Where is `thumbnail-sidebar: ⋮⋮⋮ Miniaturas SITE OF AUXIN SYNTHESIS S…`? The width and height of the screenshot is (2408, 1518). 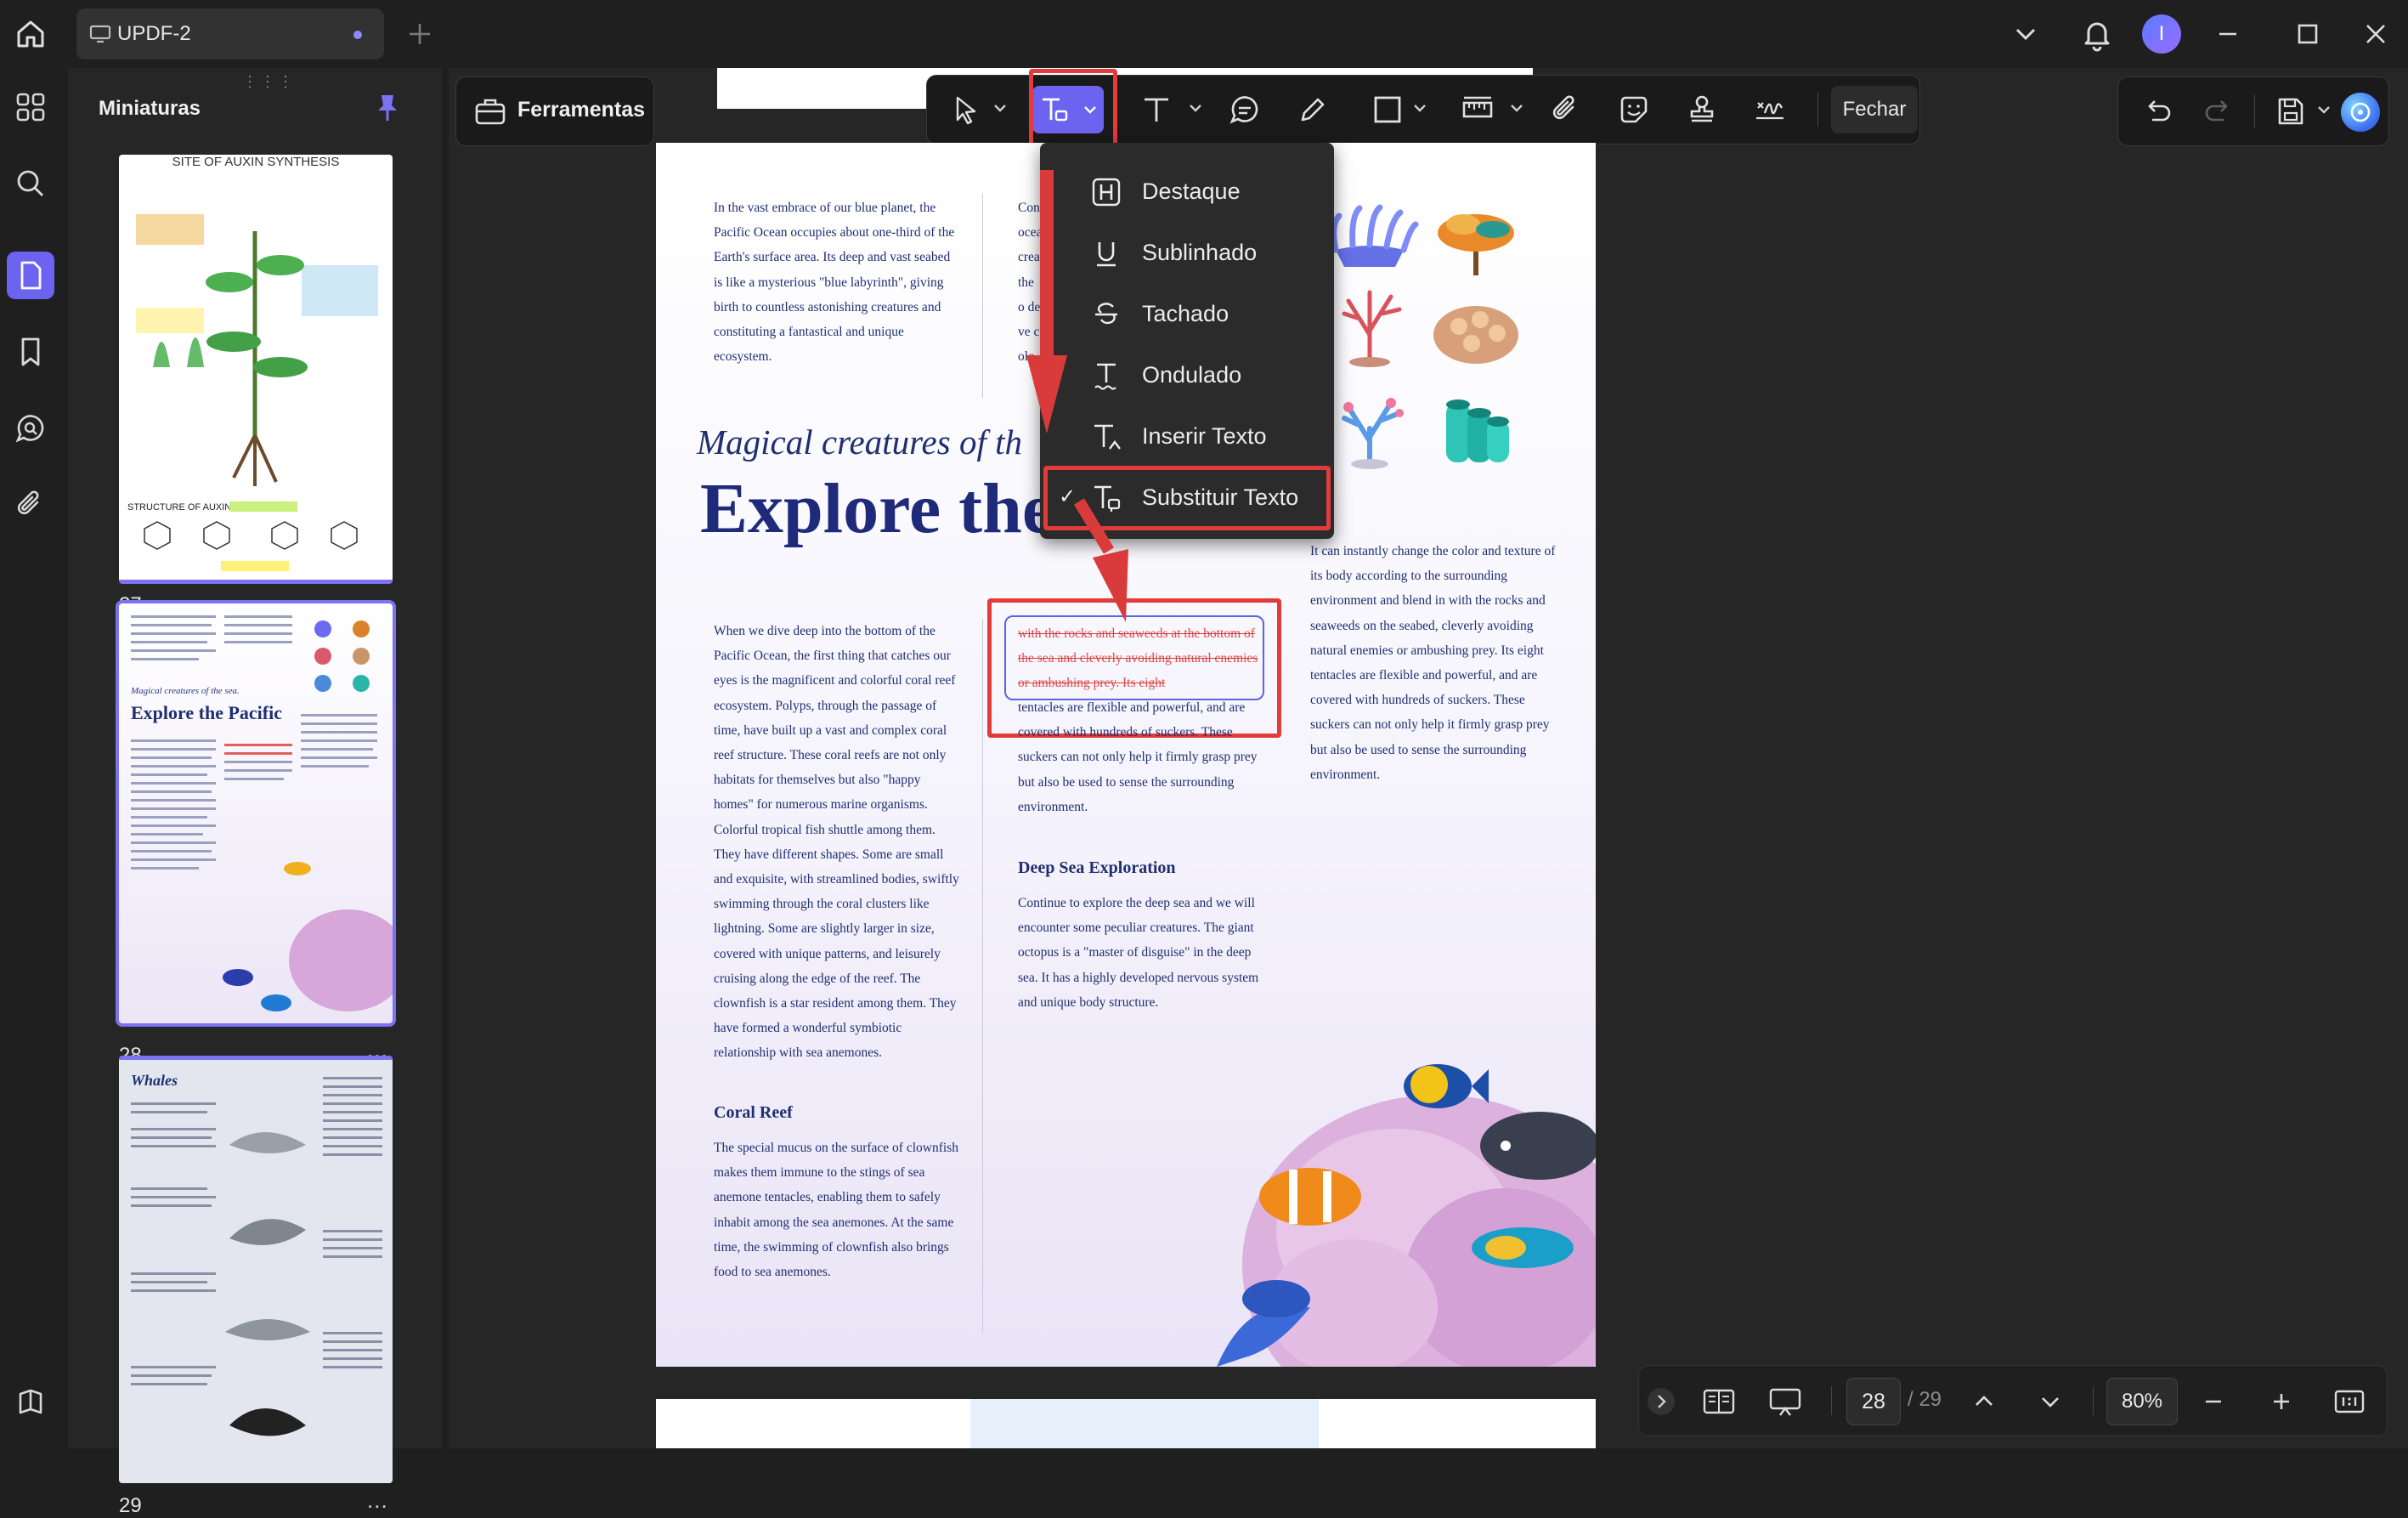 thumbnail-sidebar: ⋮⋮⋮ Miniaturas SITE OF AUXIN SYNTHESIS S… is located at coordinates (255, 792).